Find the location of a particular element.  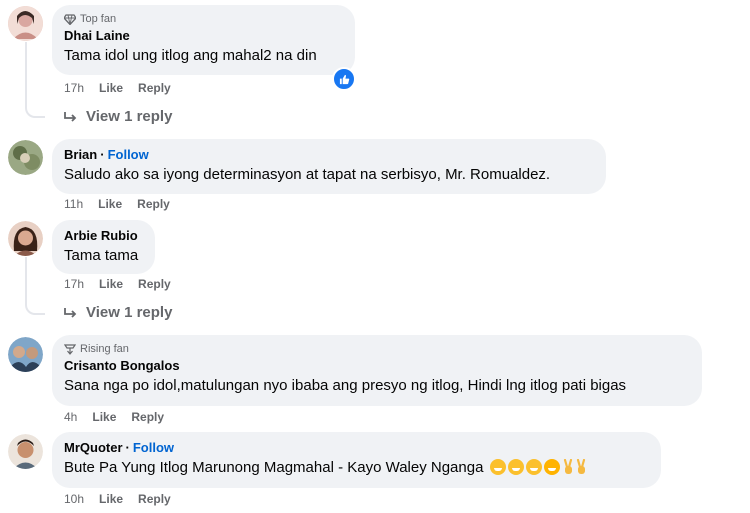

comment-text: Tama idol ung itlog ang mahal2 na din is located at coordinates (190, 55).